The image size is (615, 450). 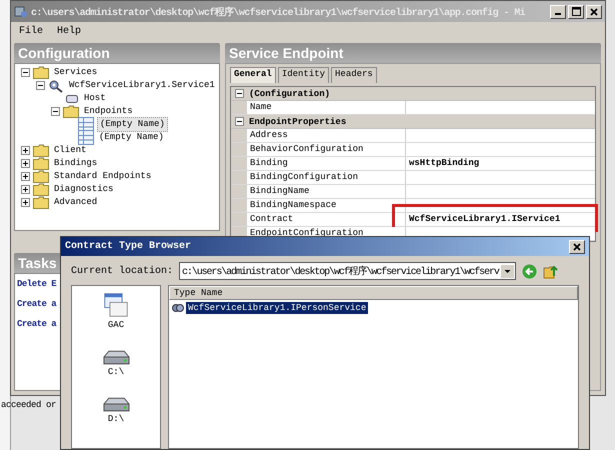 I want to click on tree-item: Diagnostics, so click(x=84, y=189).